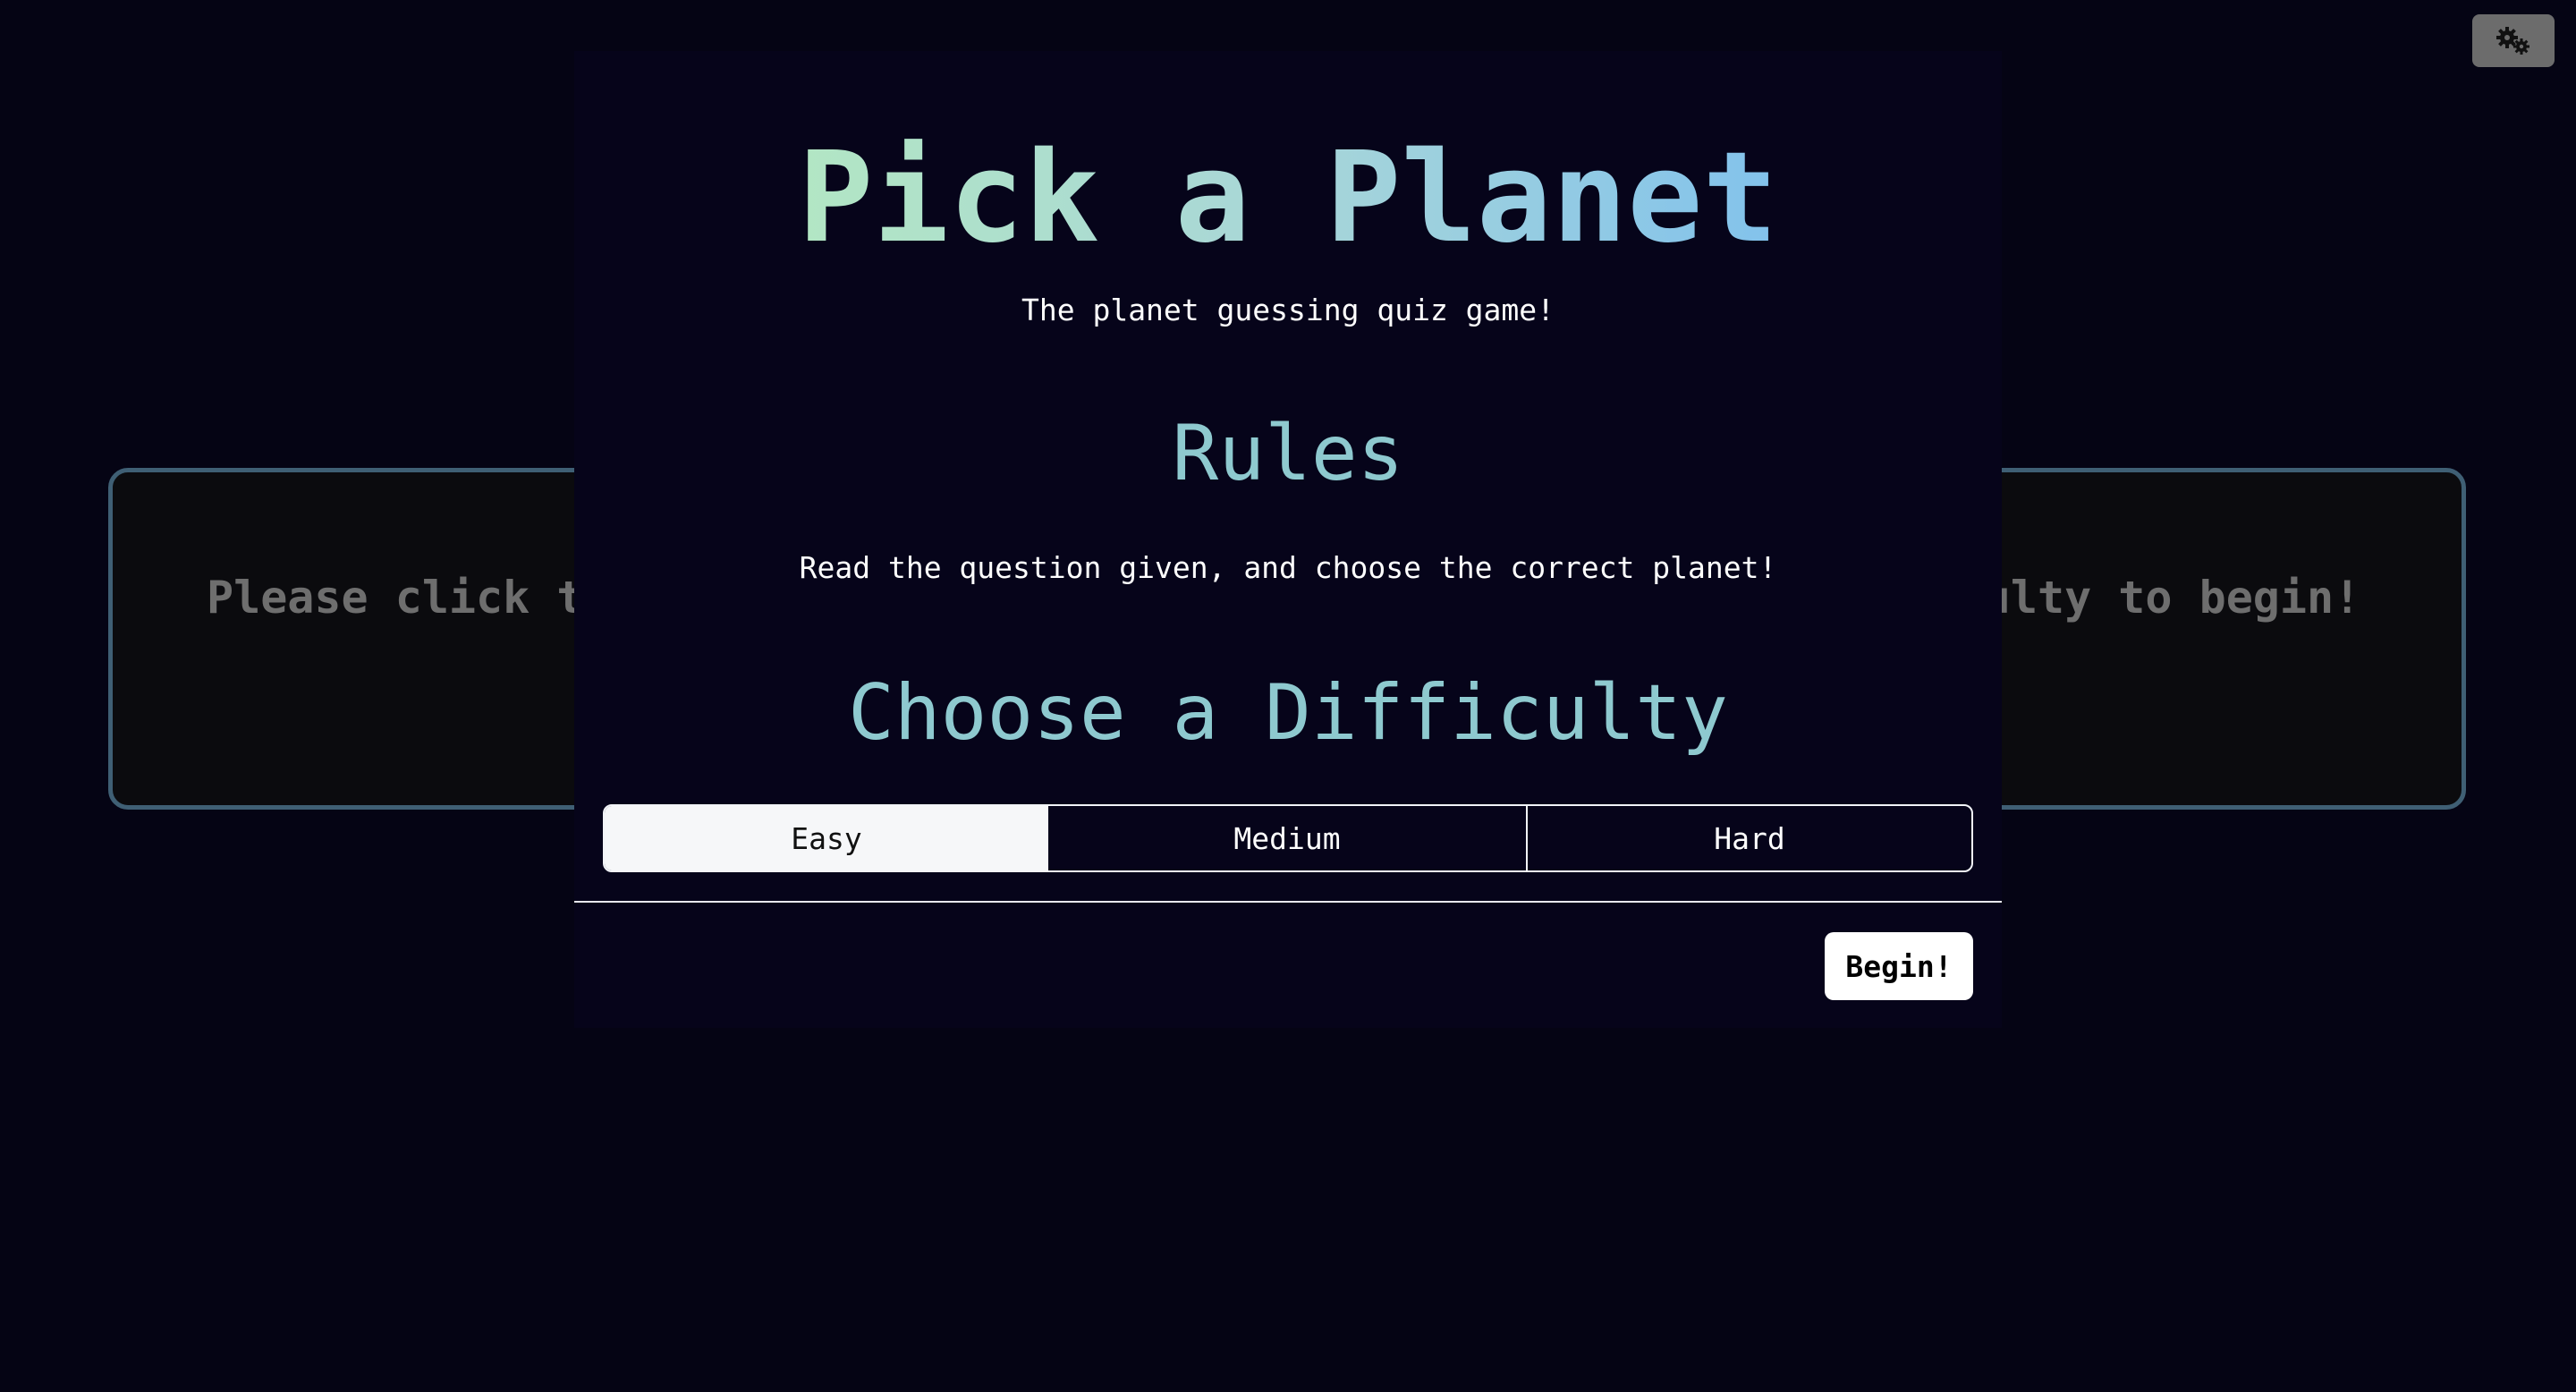 This screenshot has height=1392, width=2576. I want to click on rules-heading: Rules, so click(1288, 453).